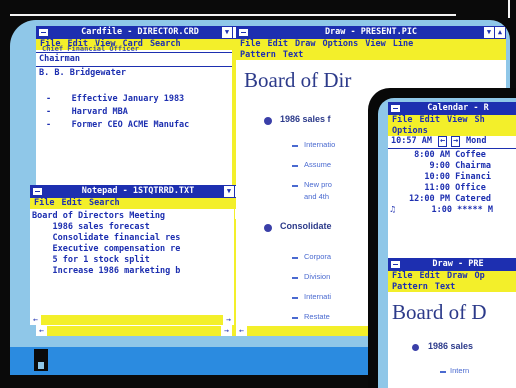 The width and height of the screenshot is (516, 388). I want to click on calendar-menubar-row2: Options, so click(452, 131).